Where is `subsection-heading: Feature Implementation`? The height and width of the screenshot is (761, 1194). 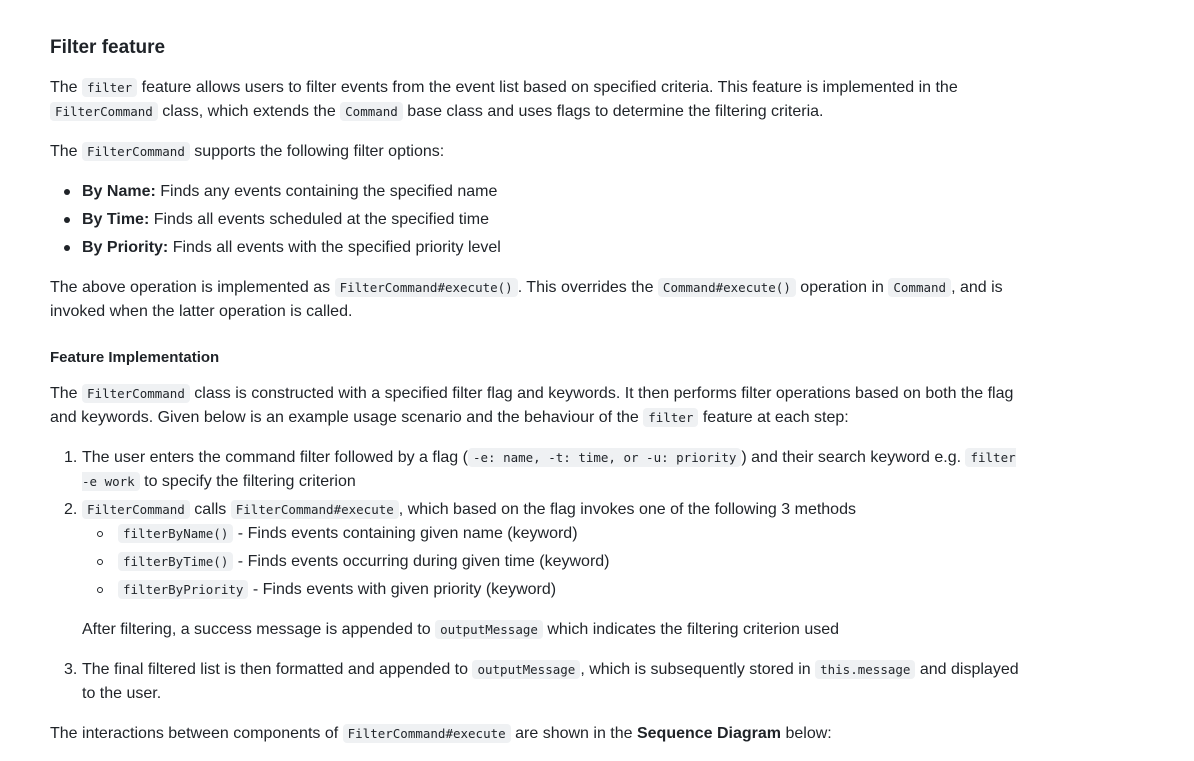 subsection-heading: Feature Implementation is located at coordinates (135, 357).